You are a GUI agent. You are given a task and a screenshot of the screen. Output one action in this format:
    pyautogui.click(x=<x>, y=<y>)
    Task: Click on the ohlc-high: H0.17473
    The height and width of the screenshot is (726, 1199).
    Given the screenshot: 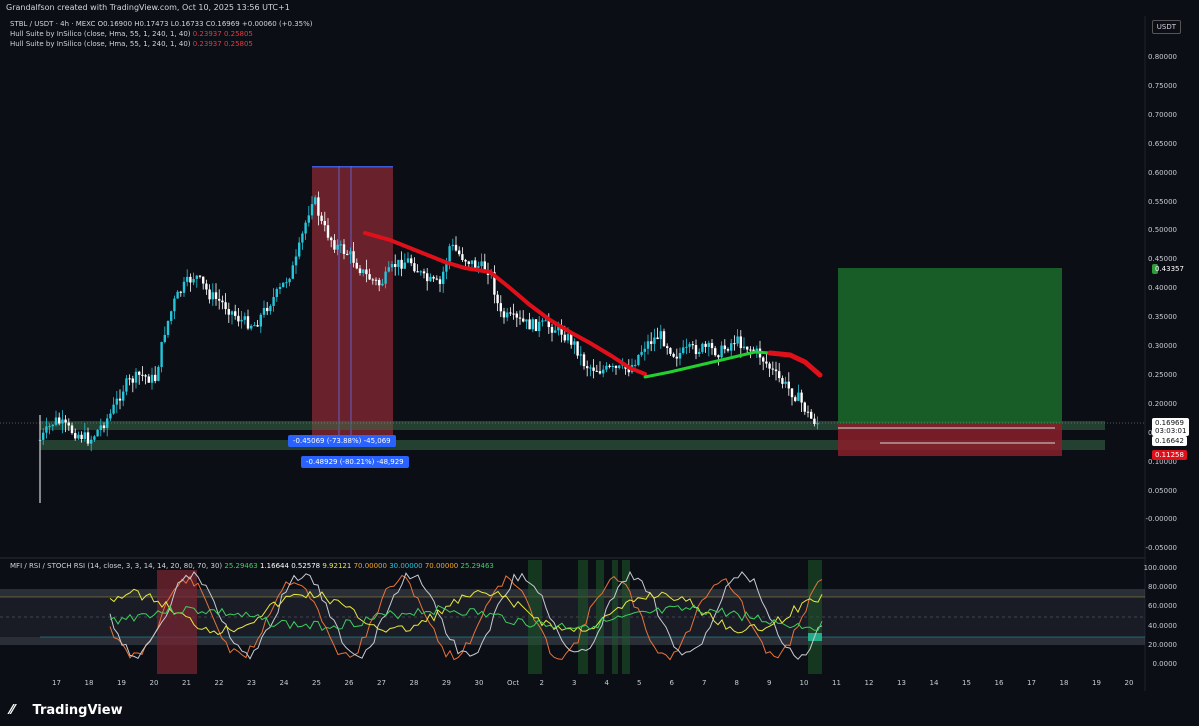 What is the action you would take?
    pyautogui.click(x=151, y=24)
    